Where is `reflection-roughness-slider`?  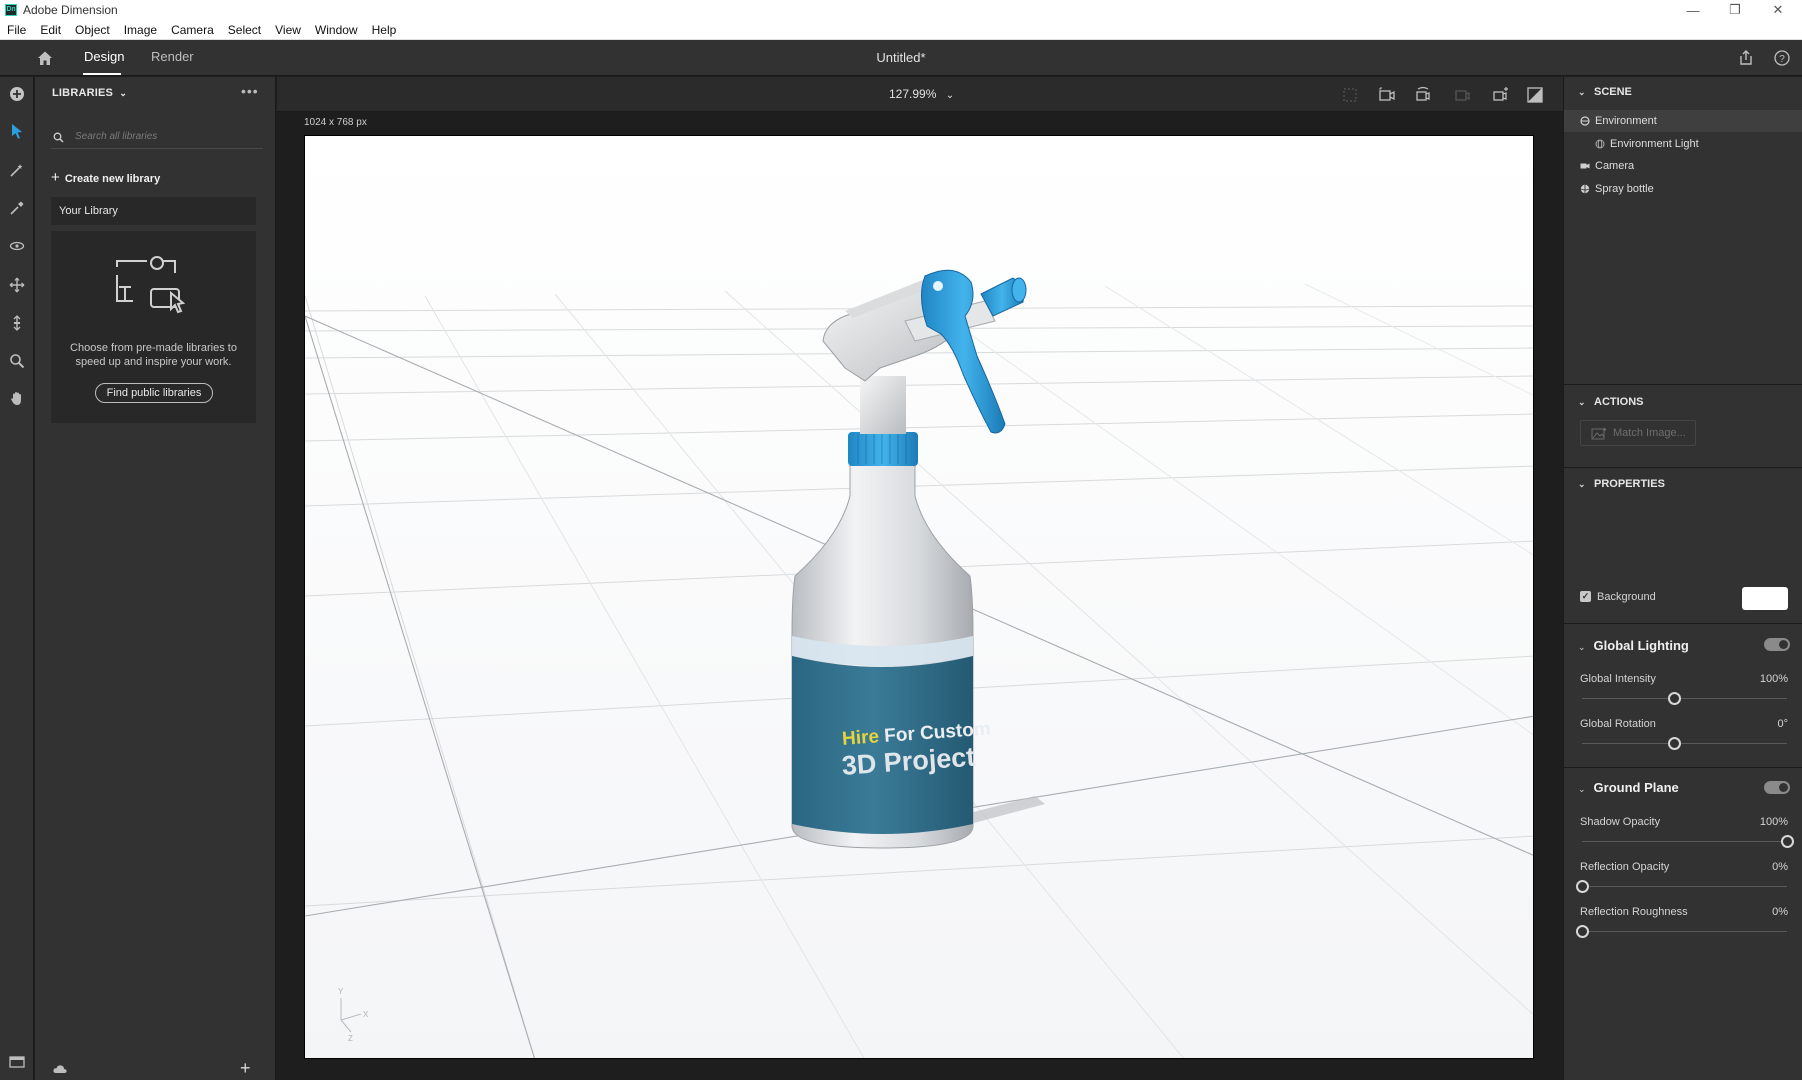
reflection-roughness-slider is located at coordinates (1681, 931).